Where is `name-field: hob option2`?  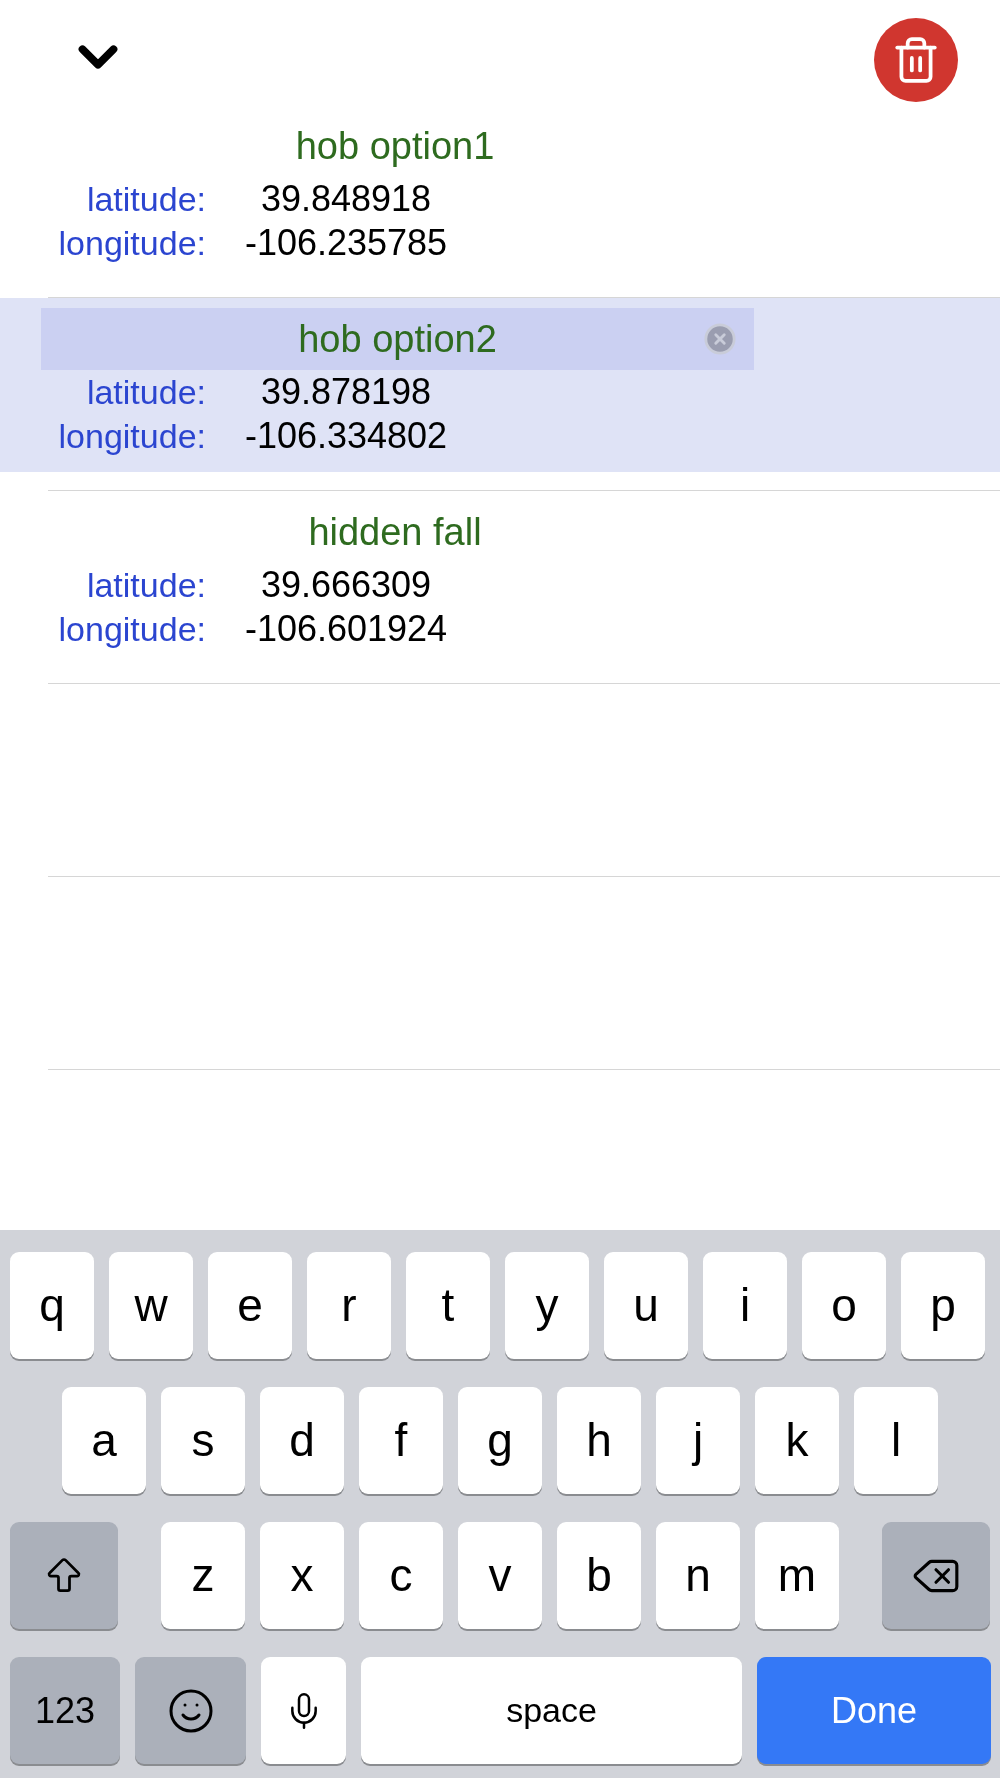 name-field: hob option2 is located at coordinates (397, 339).